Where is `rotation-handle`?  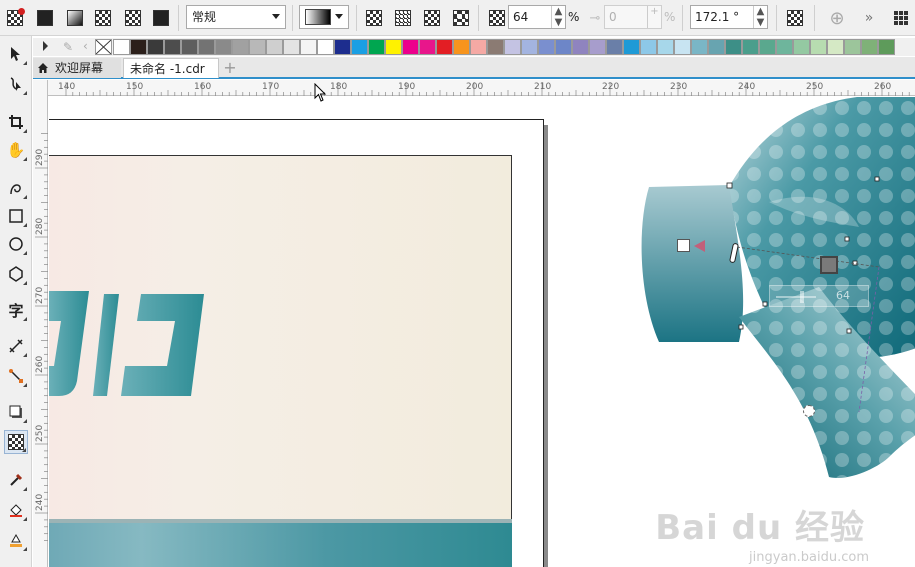 rotation-handle is located at coordinates (809, 411).